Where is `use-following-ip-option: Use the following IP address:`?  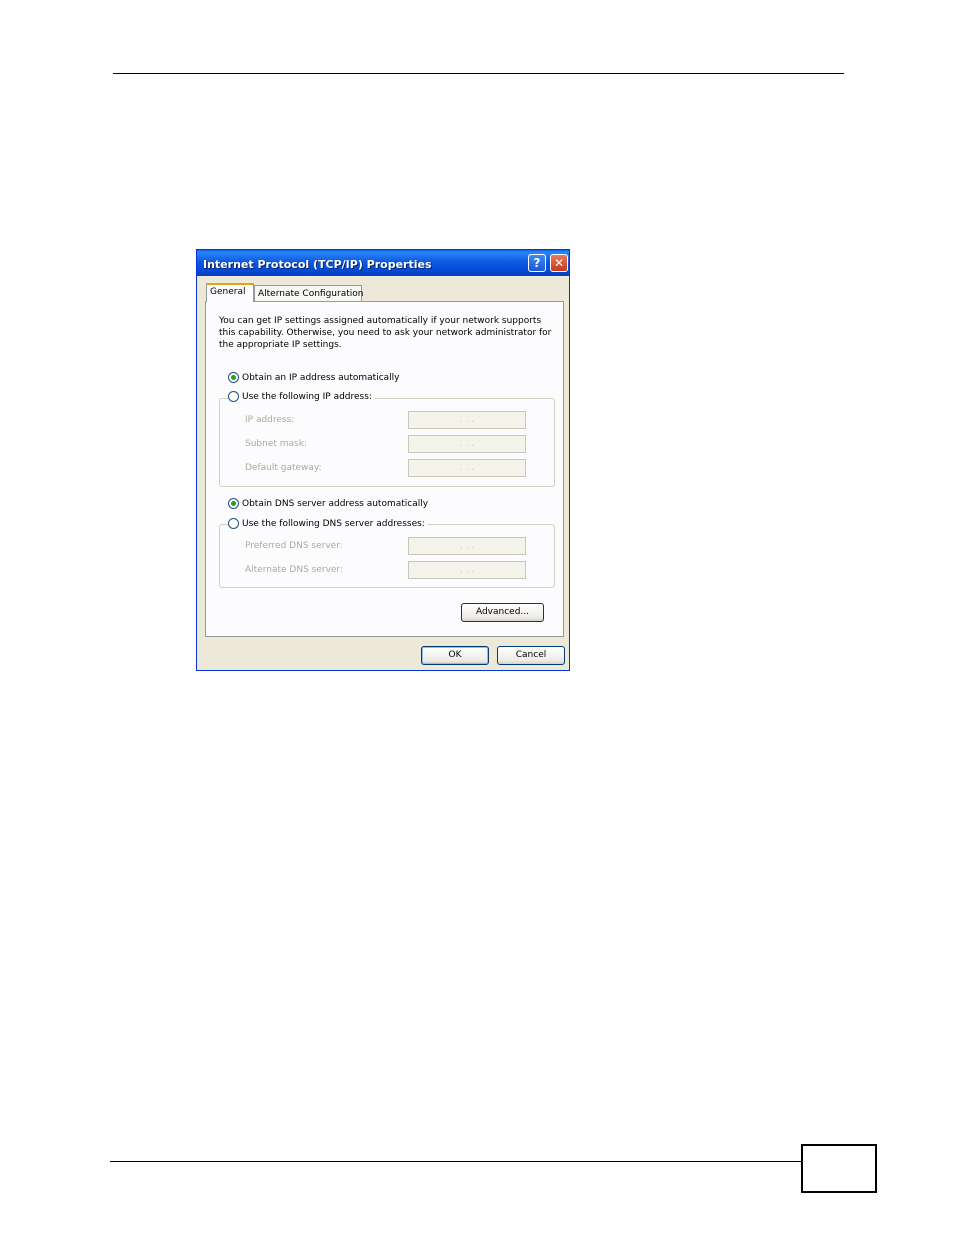
use-following-ip-option: Use the following IP address: is located at coordinates (301, 396).